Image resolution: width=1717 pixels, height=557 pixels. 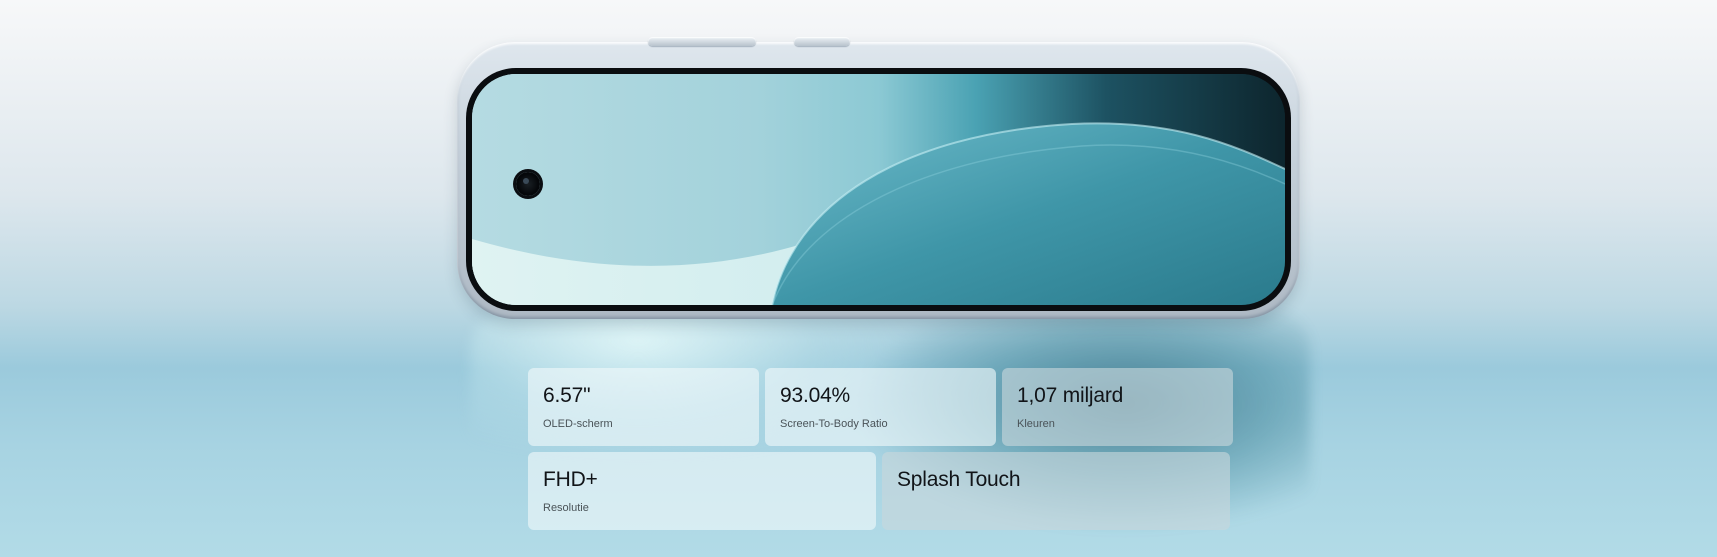 I want to click on spec-label: Resolutie, so click(x=566, y=508).